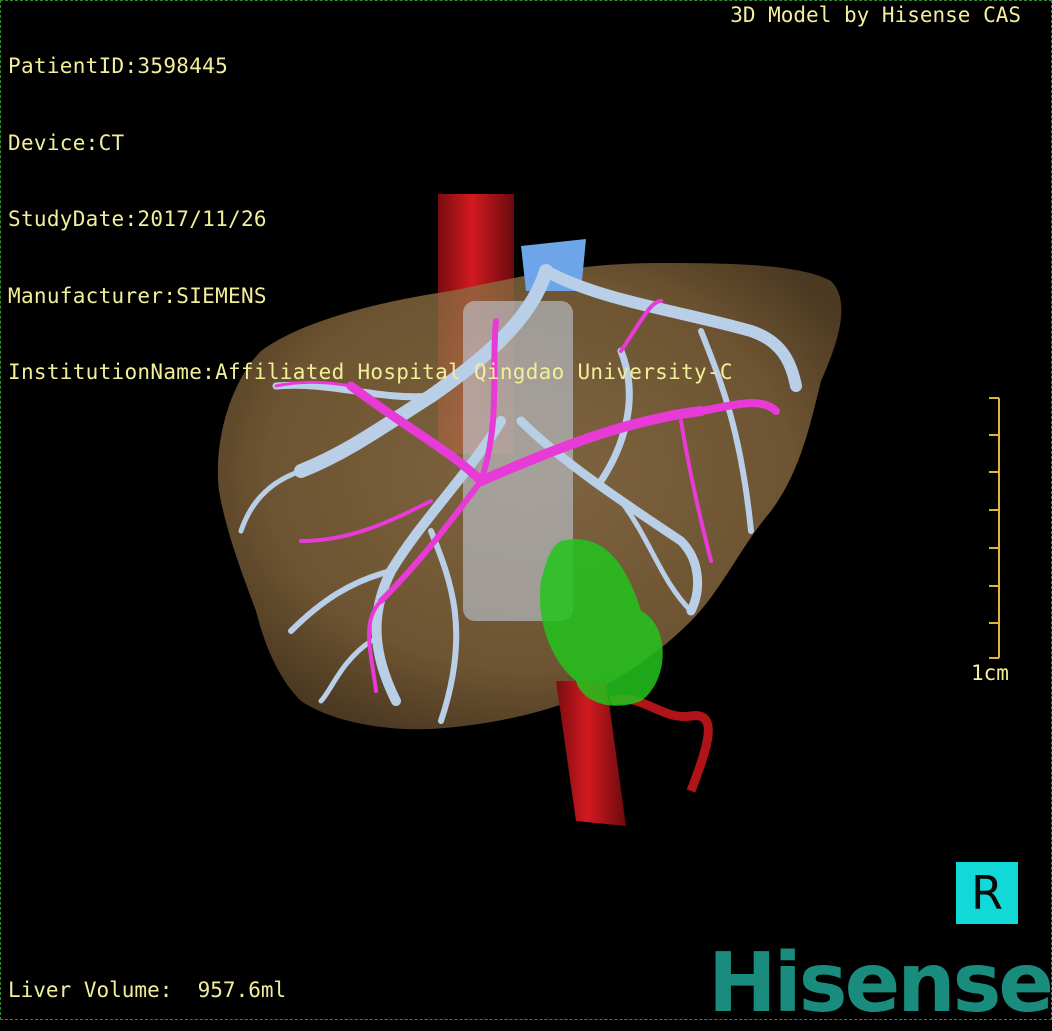 The image size is (1052, 1031). I want to click on scale-label: 1cm, so click(990, 673).